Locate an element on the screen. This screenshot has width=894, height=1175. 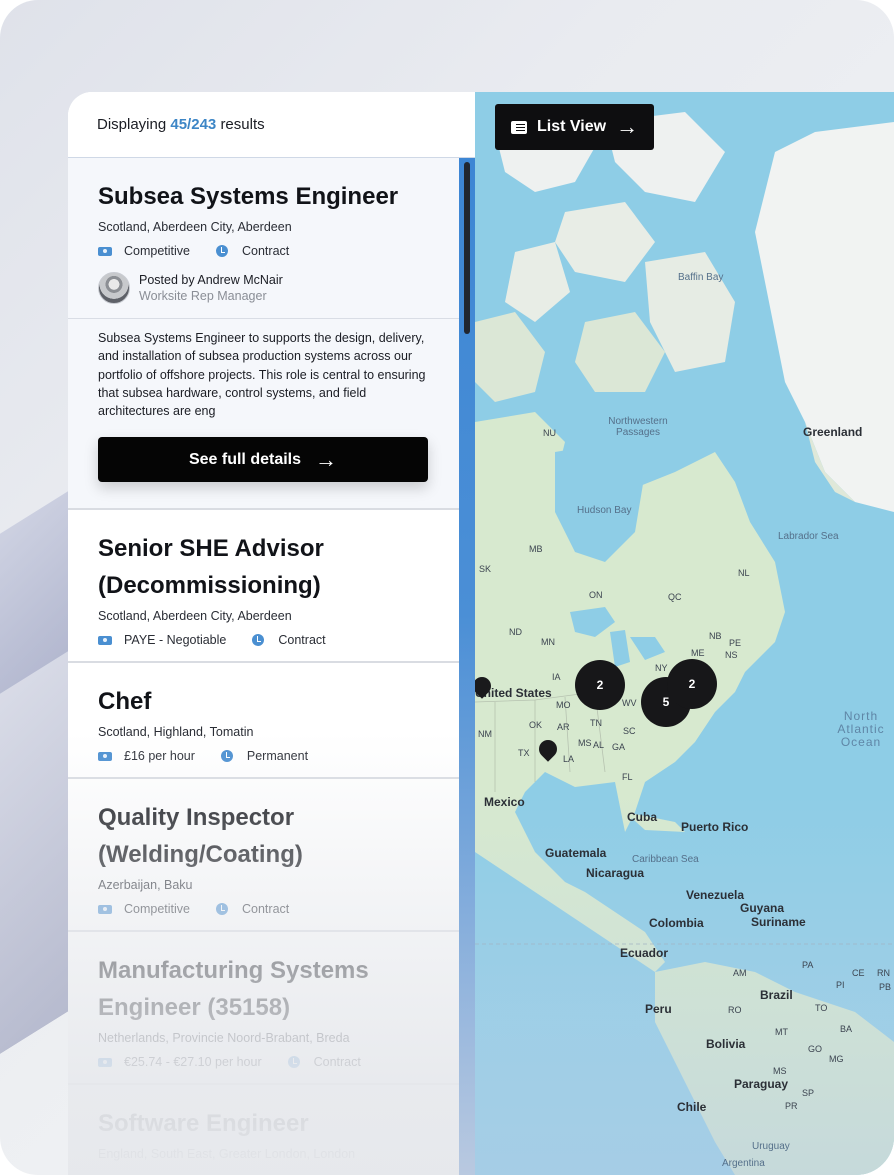
list-scrollbar is located at coordinates (467, 666).